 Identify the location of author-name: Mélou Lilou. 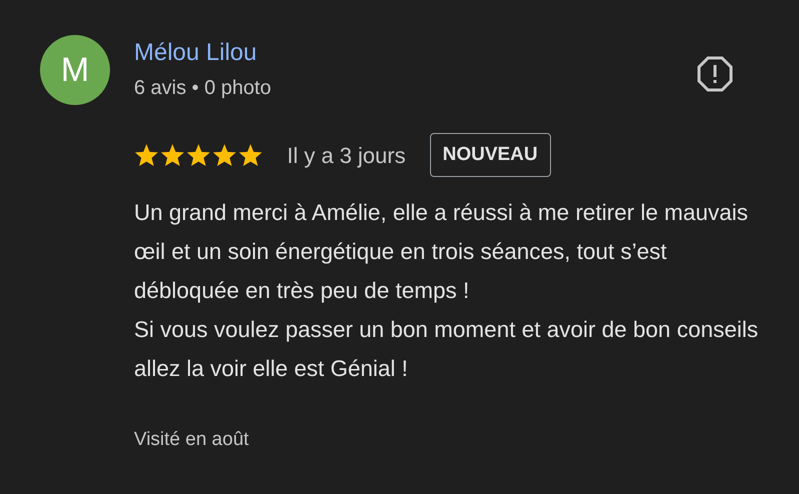
(203, 53).